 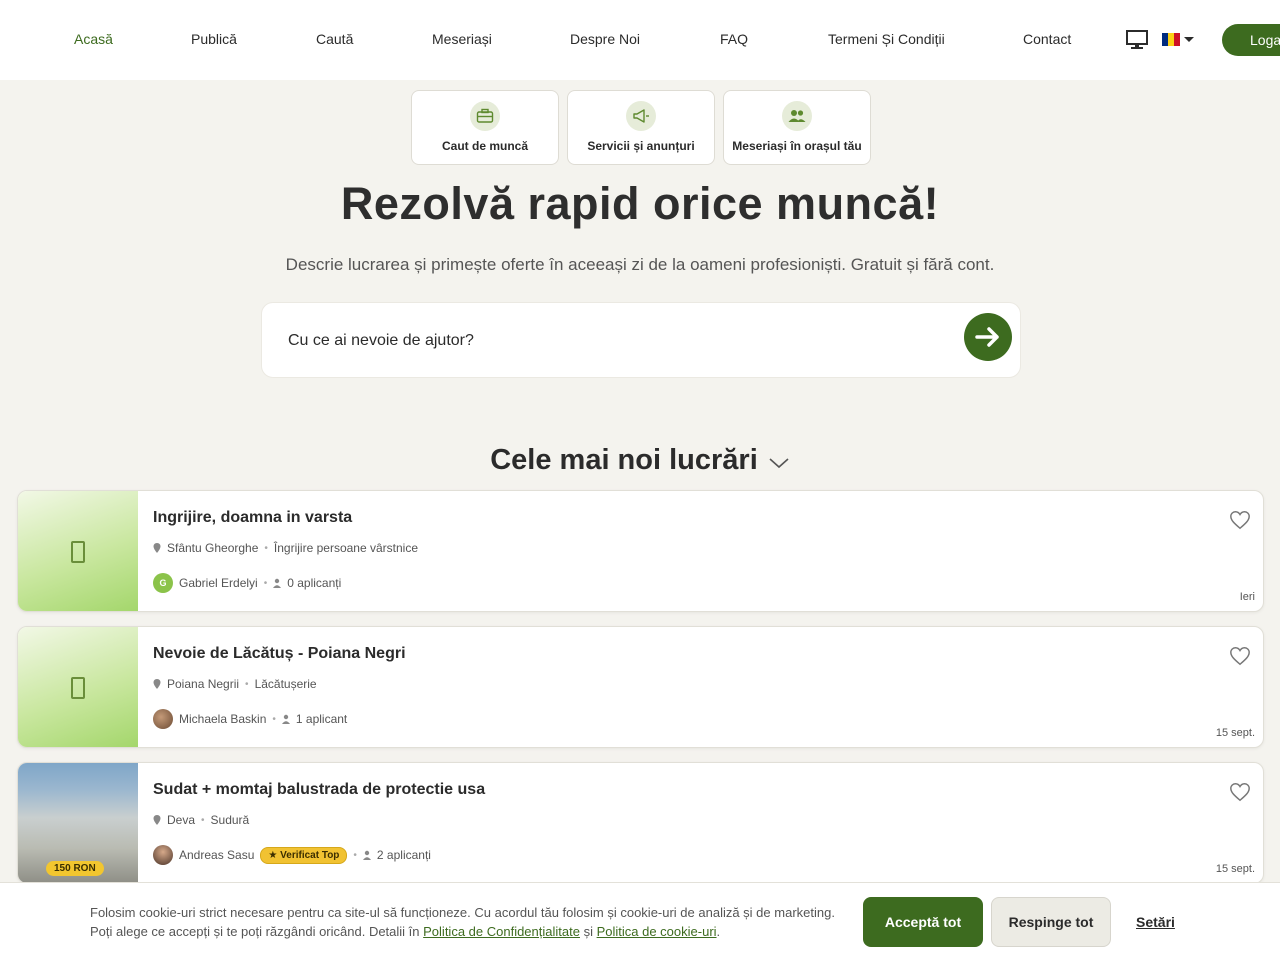 I want to click on people-icon, so click(x=797, y=116).